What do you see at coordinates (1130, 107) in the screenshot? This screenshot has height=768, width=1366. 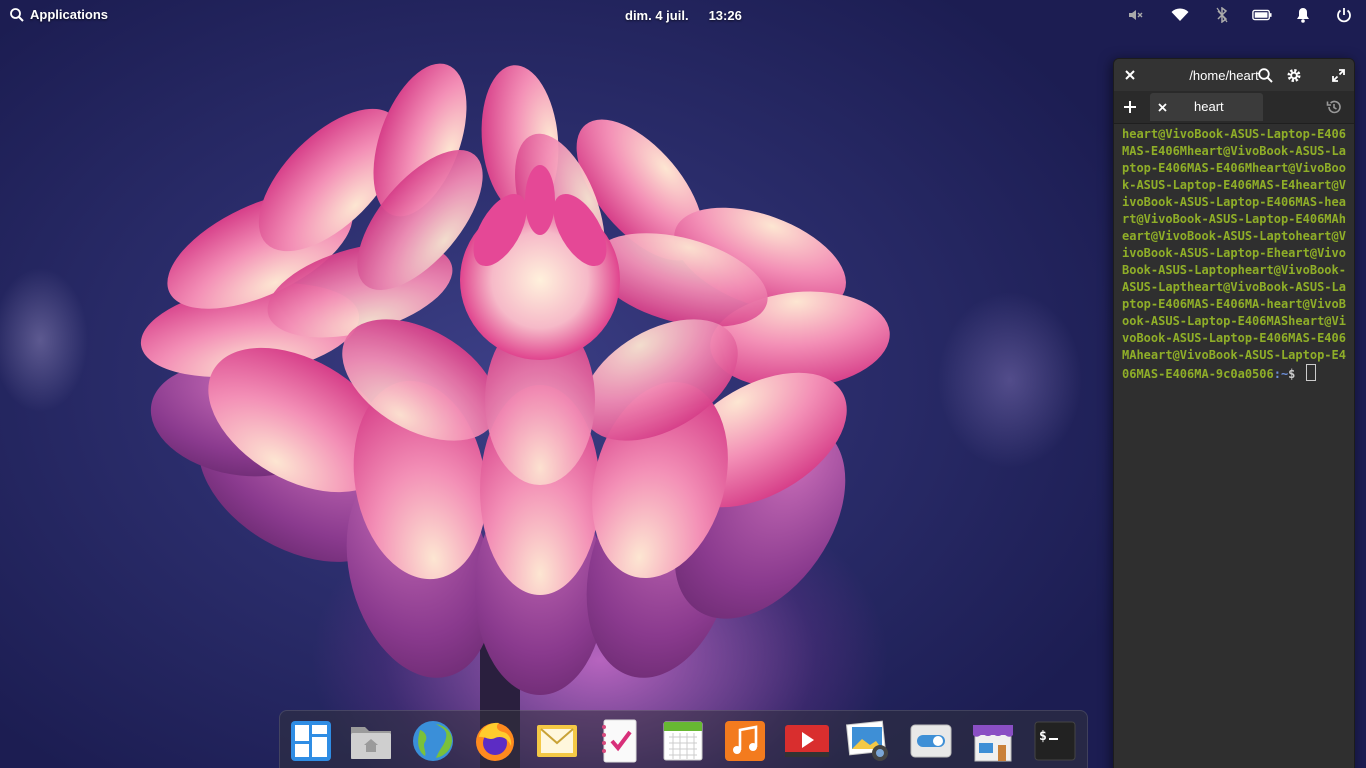 I see `new-tab-icon` at bounding box center [1130, 107].